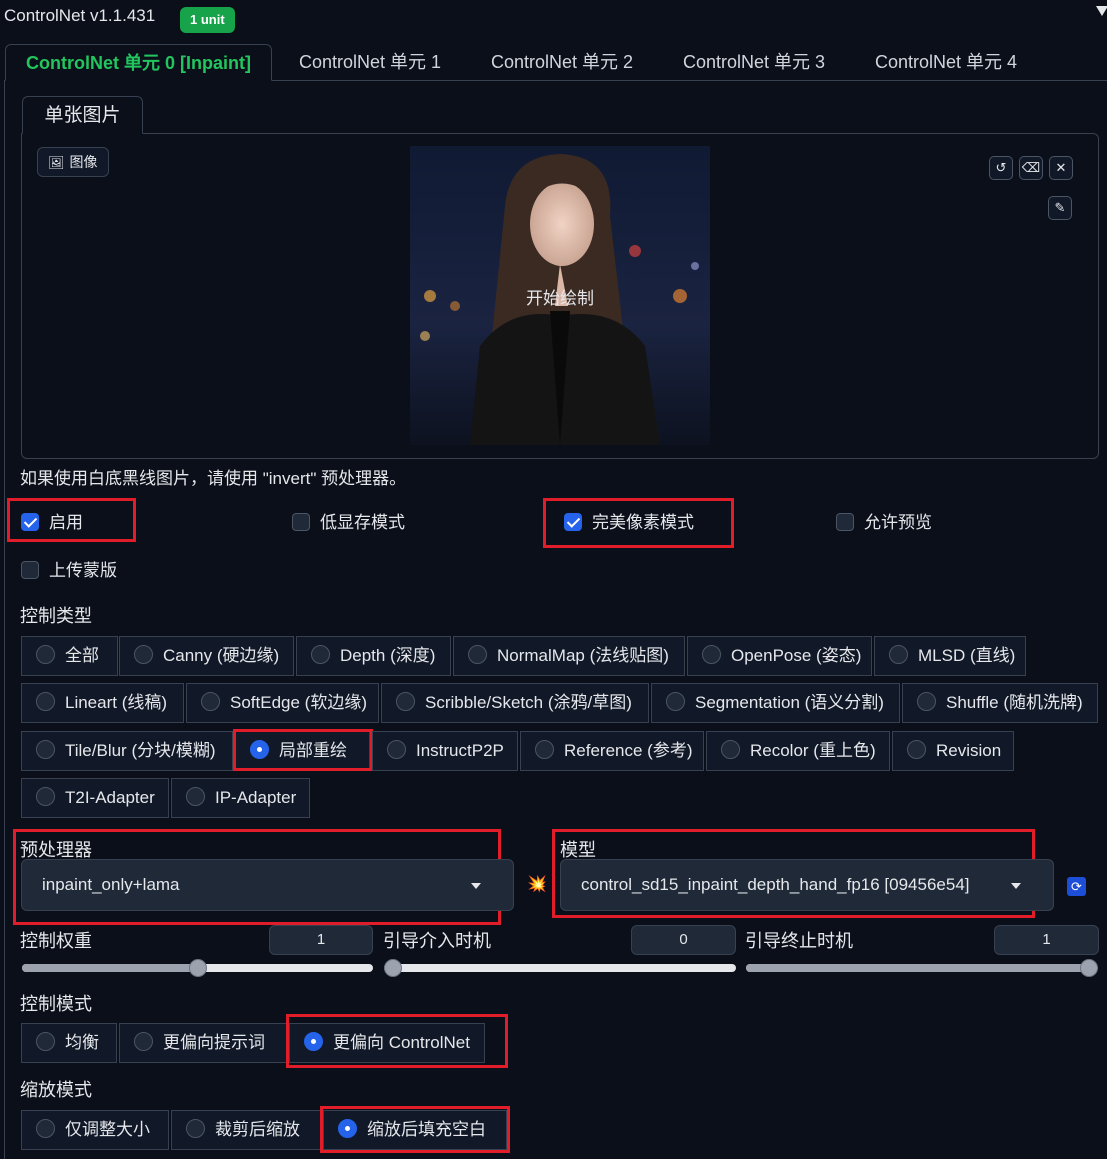 The image size is (1107, 1159). What do you see at coordinates (1061, 168) in the screenshot?
I see `close-icon: ✕` at bounding box center [1061, 168].